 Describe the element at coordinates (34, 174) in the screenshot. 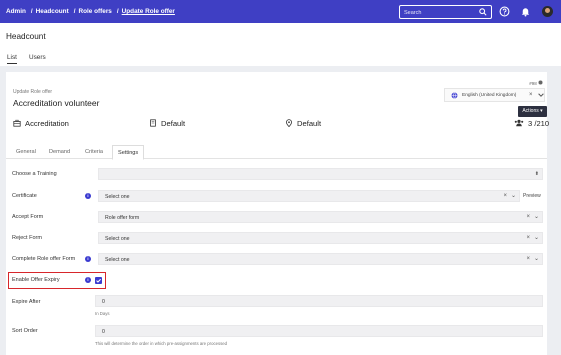

I see `training-label: Choose a Training` at that location.